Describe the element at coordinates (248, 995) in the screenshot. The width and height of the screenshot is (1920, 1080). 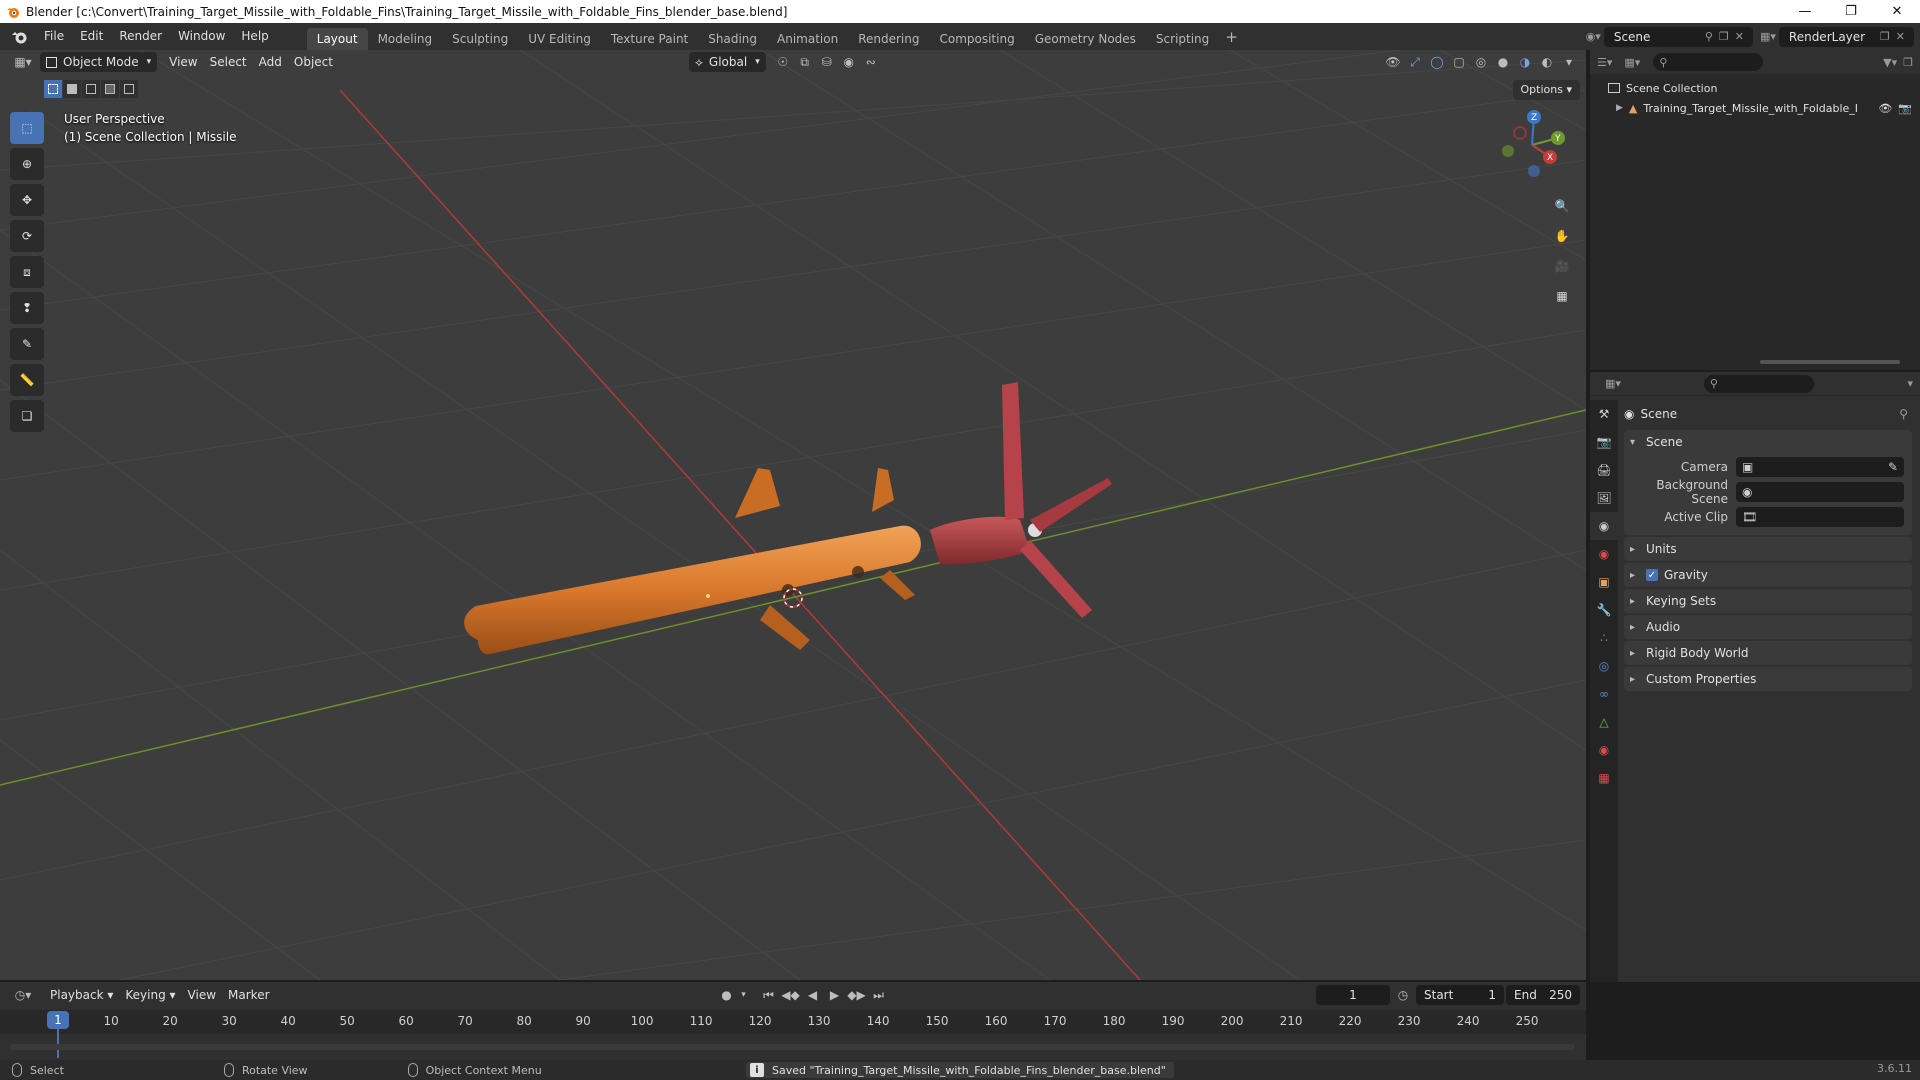
I see `timeline-menu-marker: Marker` at that location.